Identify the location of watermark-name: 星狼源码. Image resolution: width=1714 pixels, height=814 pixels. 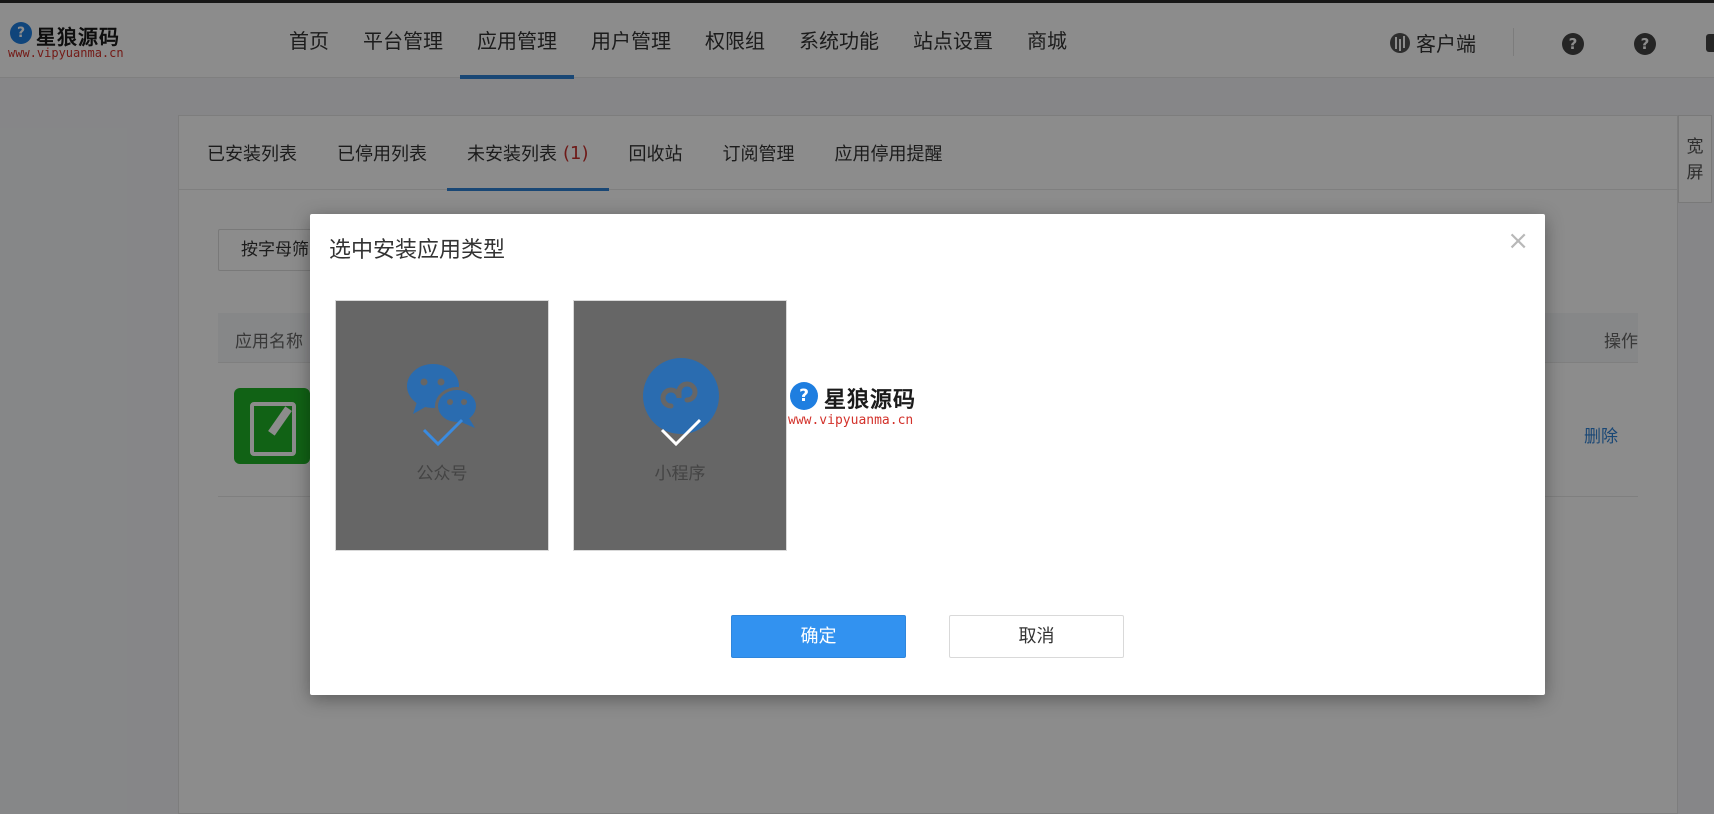
(870, 400).